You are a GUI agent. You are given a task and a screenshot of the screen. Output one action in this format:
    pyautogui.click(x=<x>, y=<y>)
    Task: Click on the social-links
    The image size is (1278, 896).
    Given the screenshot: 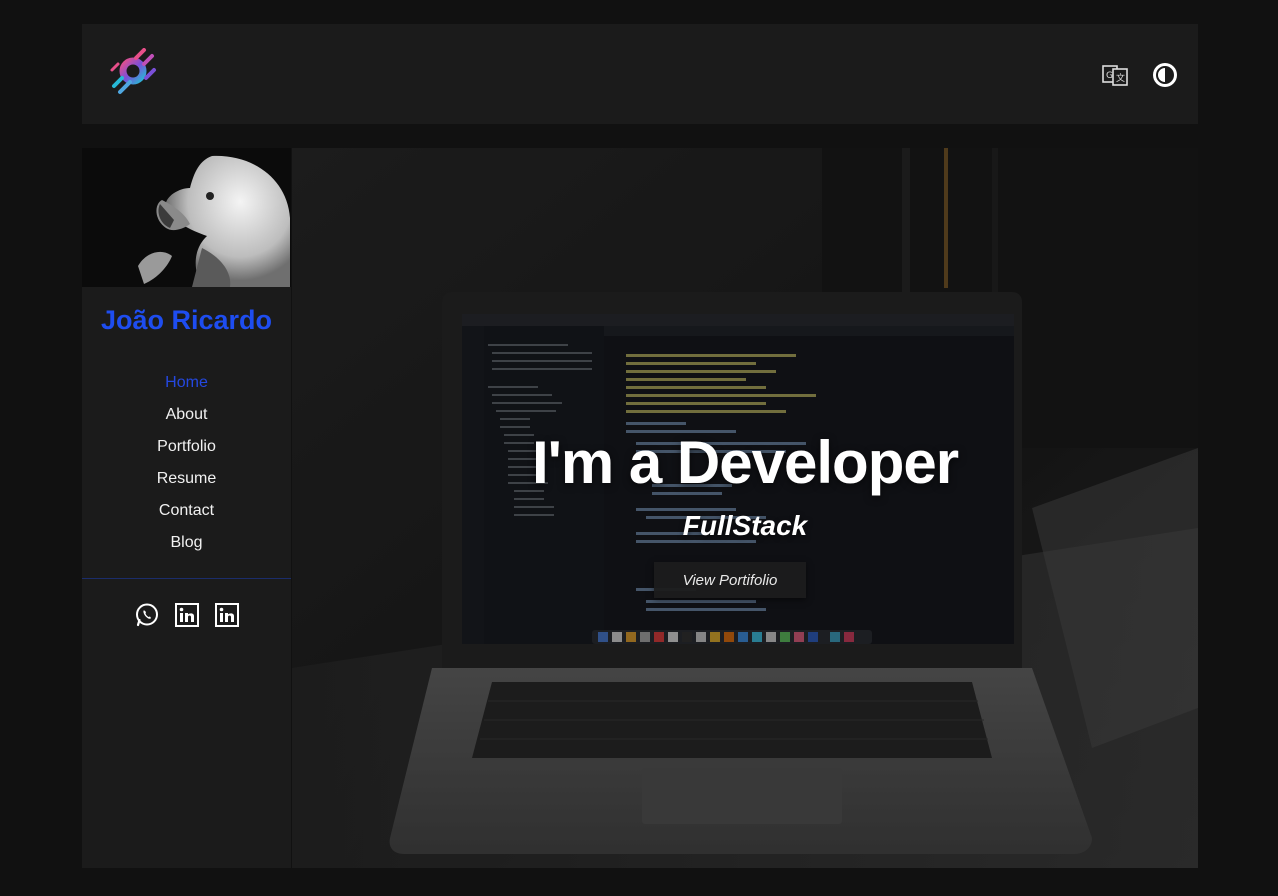 What is the action you would take?
    pyautogui.click(x=186, y=615)
    